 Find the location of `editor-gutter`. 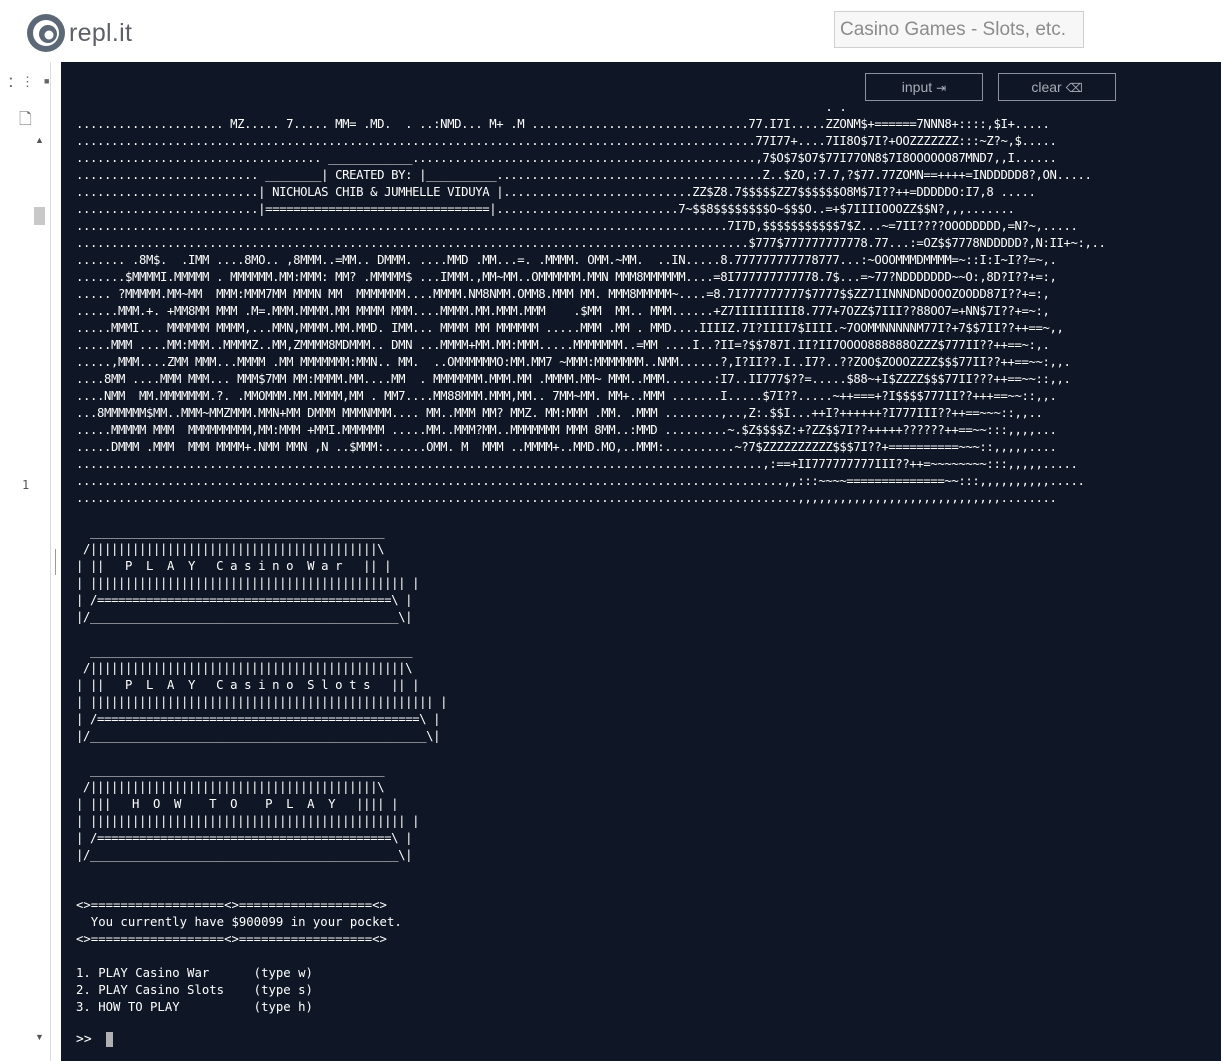

editor-gutter is located at coordinates (30, 561).